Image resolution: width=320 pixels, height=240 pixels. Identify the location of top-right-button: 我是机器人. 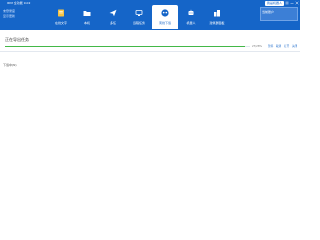
(274, 3).